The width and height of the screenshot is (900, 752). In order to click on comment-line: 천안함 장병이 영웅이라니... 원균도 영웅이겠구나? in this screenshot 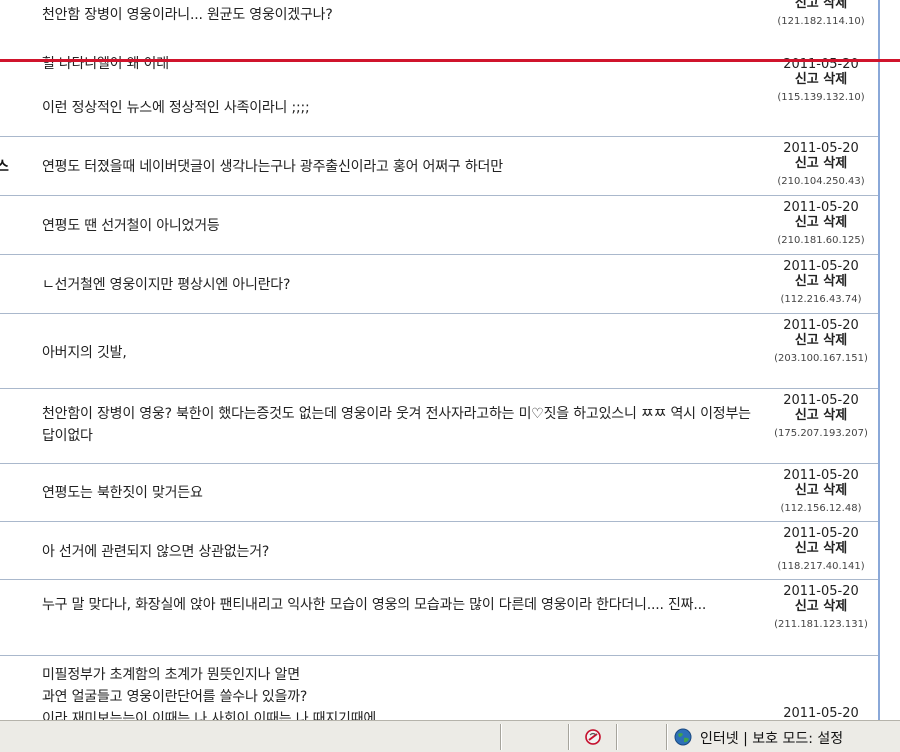, I will do `click(187, 15)`.